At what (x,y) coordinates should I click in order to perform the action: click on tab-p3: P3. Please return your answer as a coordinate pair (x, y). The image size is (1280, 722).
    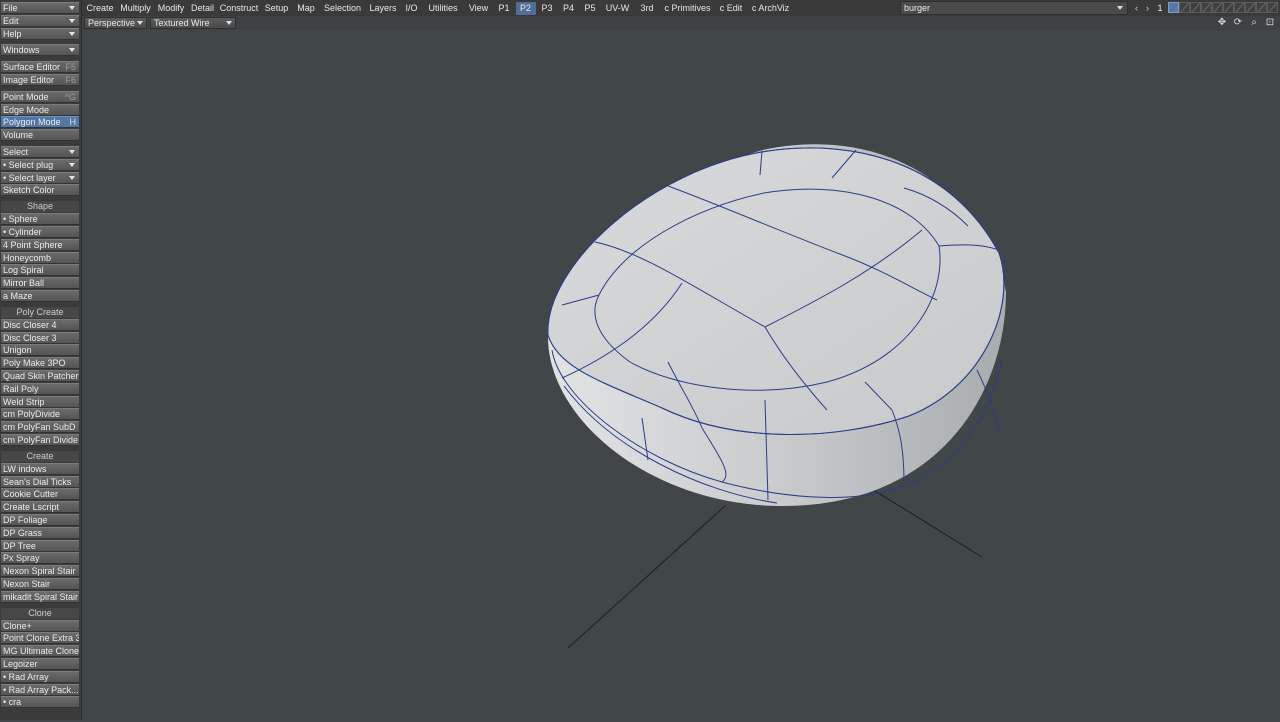
    Looking at the image, I should click on (547, 8).